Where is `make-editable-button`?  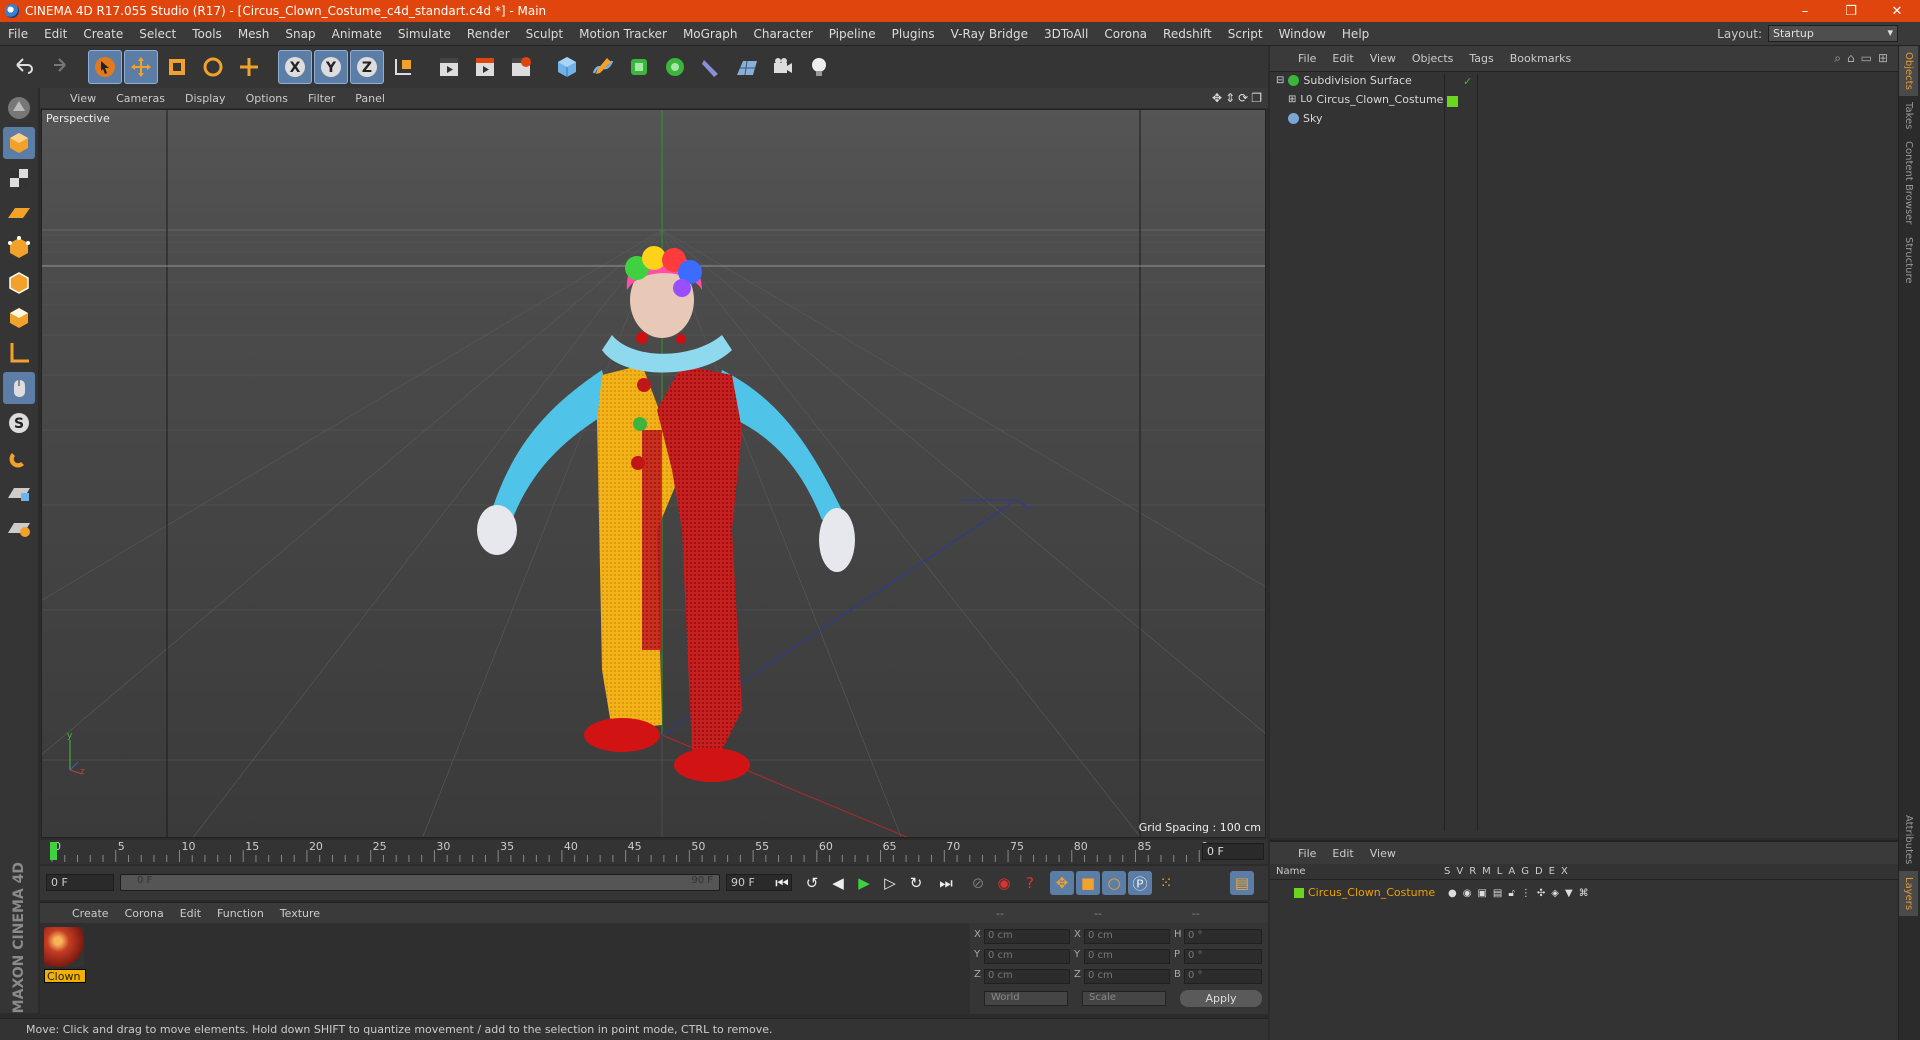 make-editable-button is located at coordinates (19, 108).